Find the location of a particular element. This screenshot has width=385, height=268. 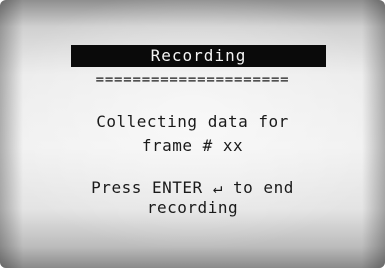

instruction-line-2: recording is located at coordinates (192, 207).